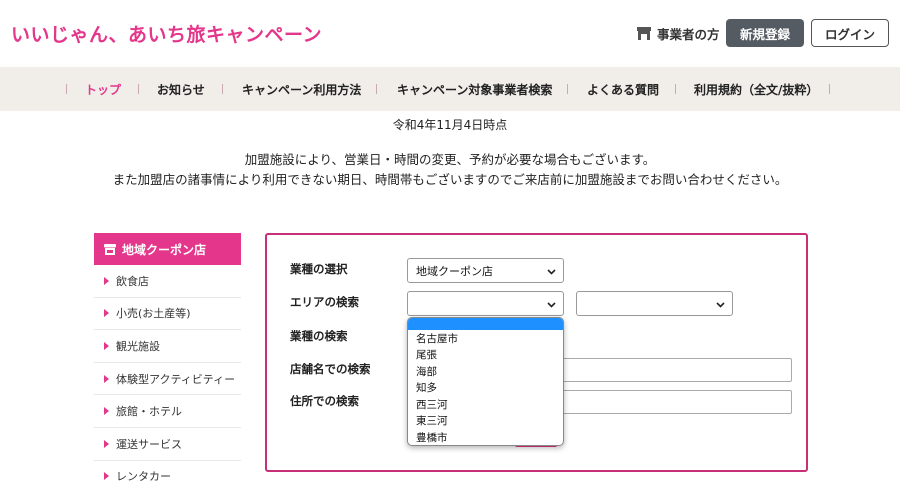 This screenshot has width=900, height=487. Describe the element at coordinates (132, 281) in the screenshot. I see `sidebar-item-label: 飲食店` at that location.